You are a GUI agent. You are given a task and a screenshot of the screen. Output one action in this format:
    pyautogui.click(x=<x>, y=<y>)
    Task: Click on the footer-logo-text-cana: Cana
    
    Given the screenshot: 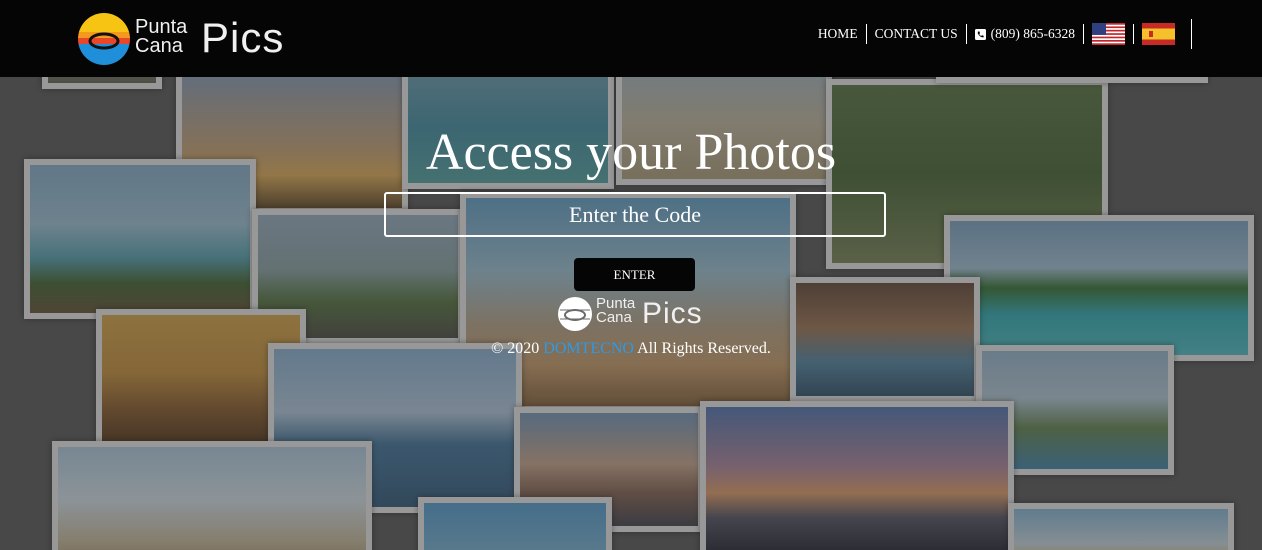 What is the action you would take?
    pyautogui.click(x=614, y=317)
    